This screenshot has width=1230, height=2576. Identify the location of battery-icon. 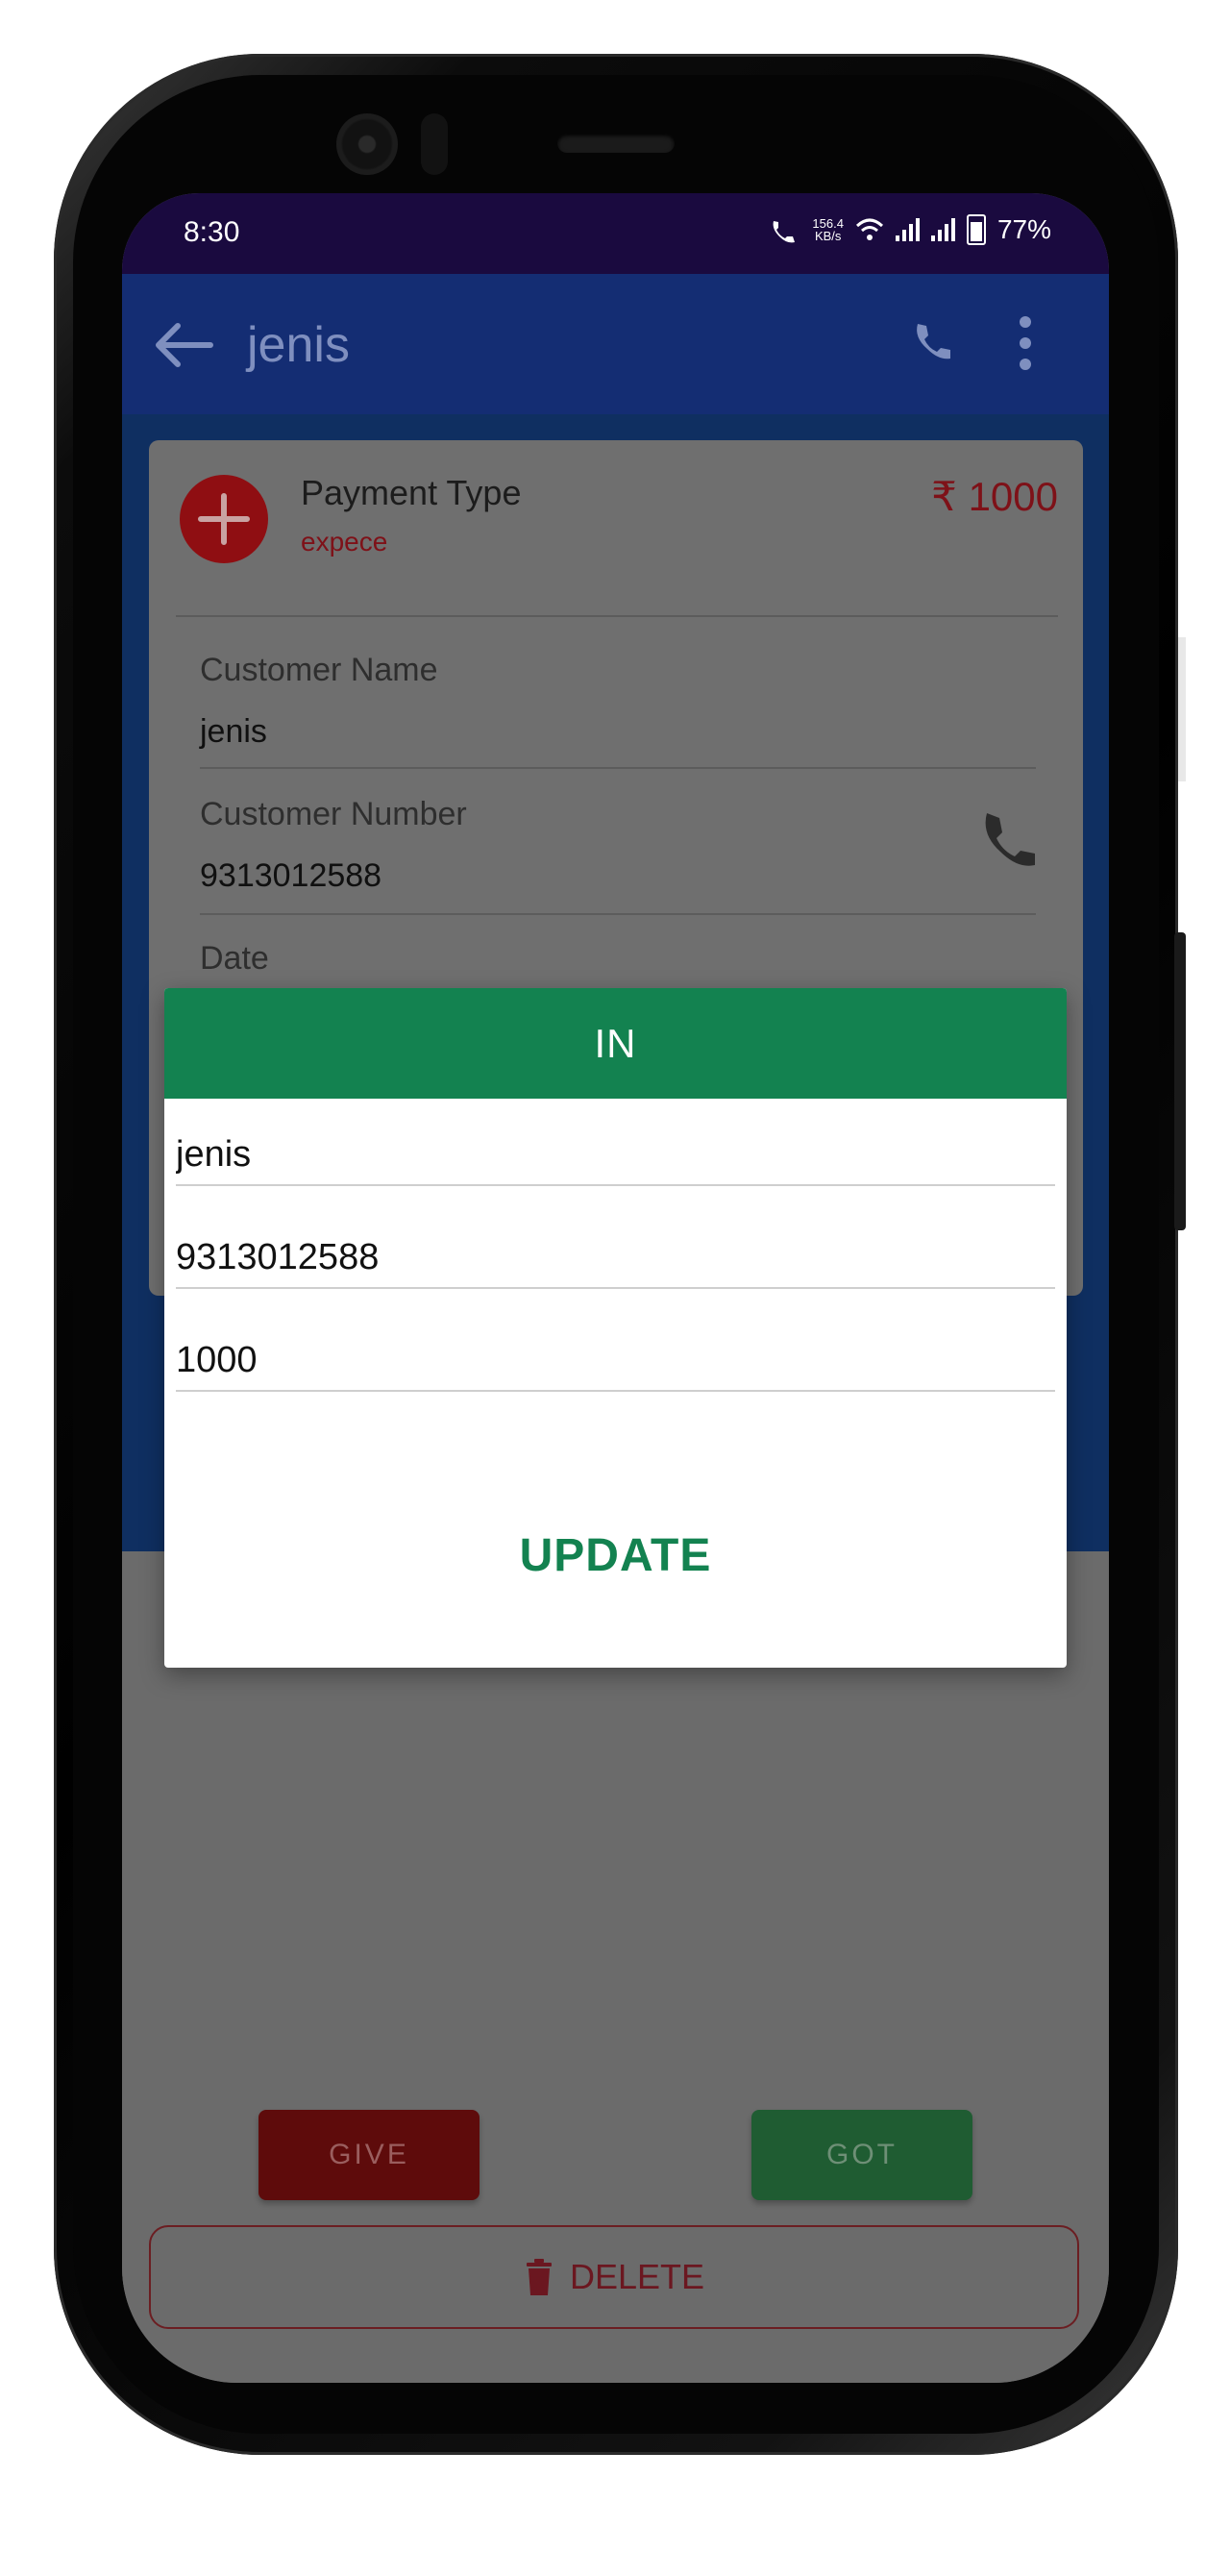
(976, 230).